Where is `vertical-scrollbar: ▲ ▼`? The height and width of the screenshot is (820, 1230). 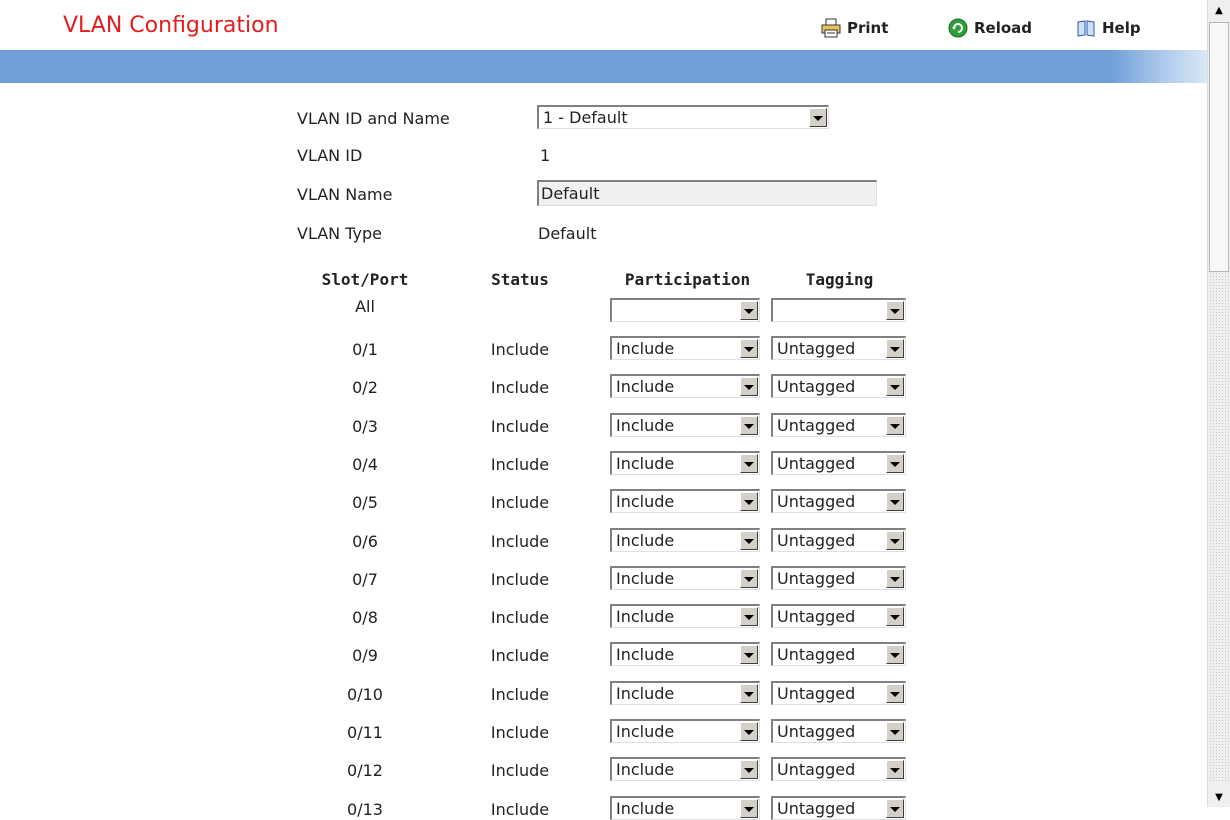
vertical-scrollbar: ▲ ▼ is located at coordinates (1218, 403).